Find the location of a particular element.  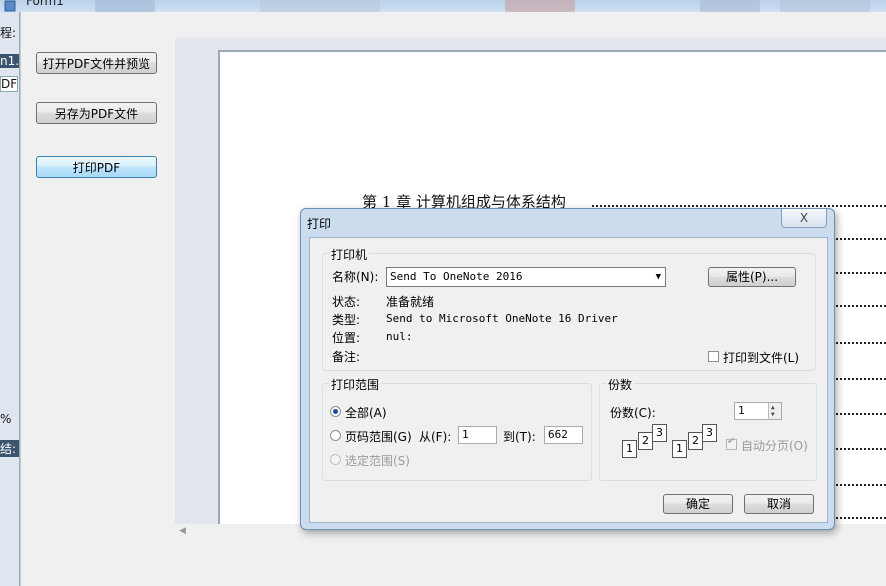

collate-illustration-icon: 1 2 3 1 2 3 is located at coordinates (669, 441).